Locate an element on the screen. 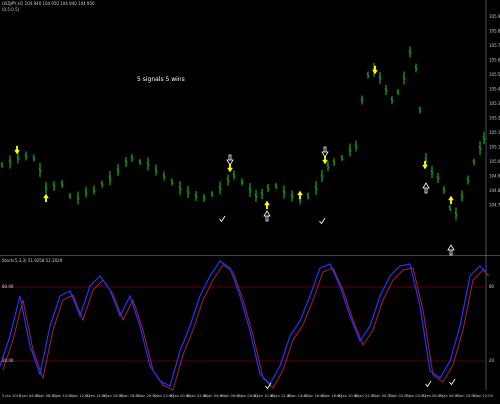 This screenshot has width=500, height=404. price-tick-label: 105.910 is located at coordinates (494, 16).